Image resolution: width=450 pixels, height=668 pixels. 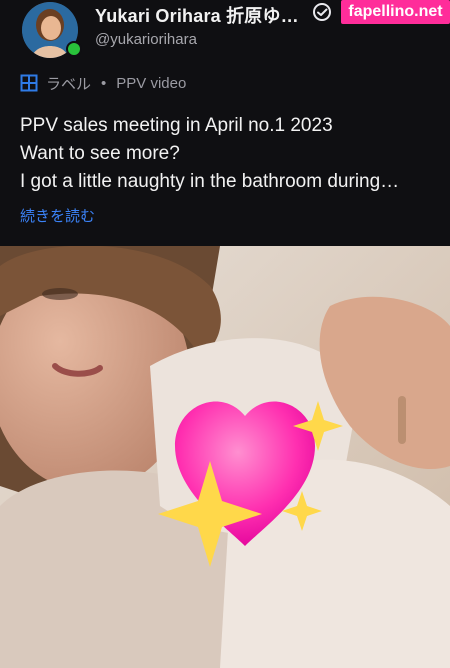 What do you see at coordinates (57, 215) in the screenshot?
I see `read-more-link: 続きを読む` at bounding box center [57, 215].